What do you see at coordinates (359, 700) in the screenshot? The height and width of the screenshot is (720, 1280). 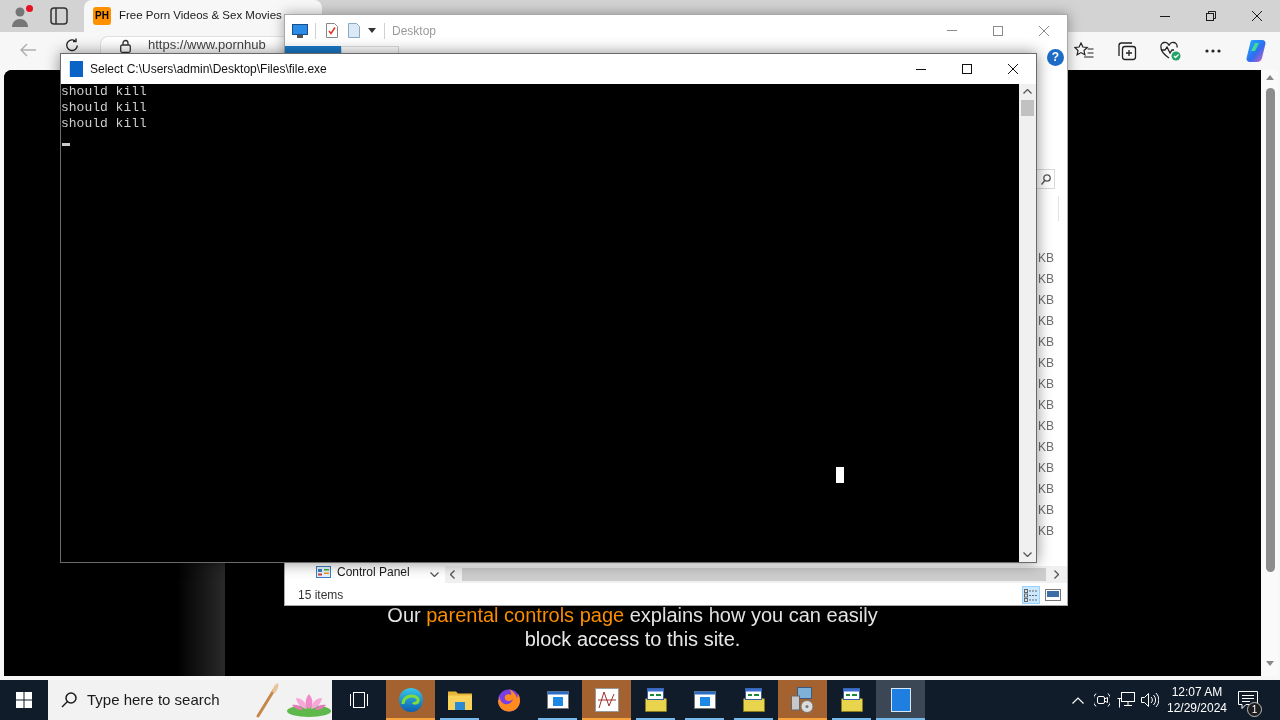 I see `task-view-icon` at bounding box center [359, 700].